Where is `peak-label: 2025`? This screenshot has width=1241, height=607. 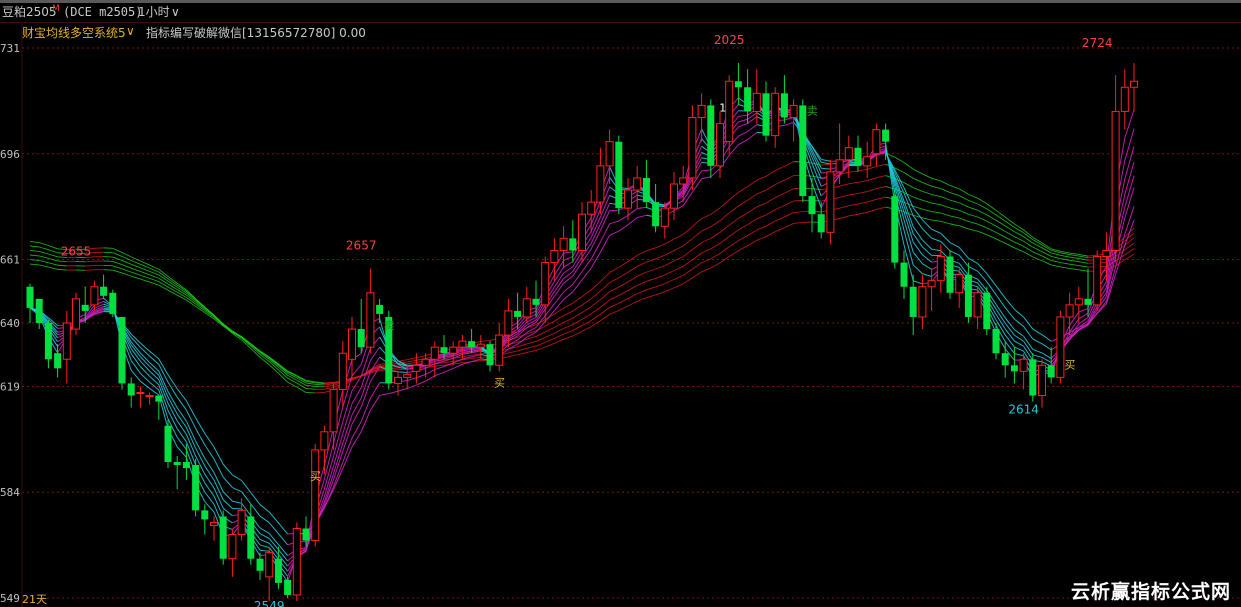
peak-label: 2025 is located at coordinates (729, 40).